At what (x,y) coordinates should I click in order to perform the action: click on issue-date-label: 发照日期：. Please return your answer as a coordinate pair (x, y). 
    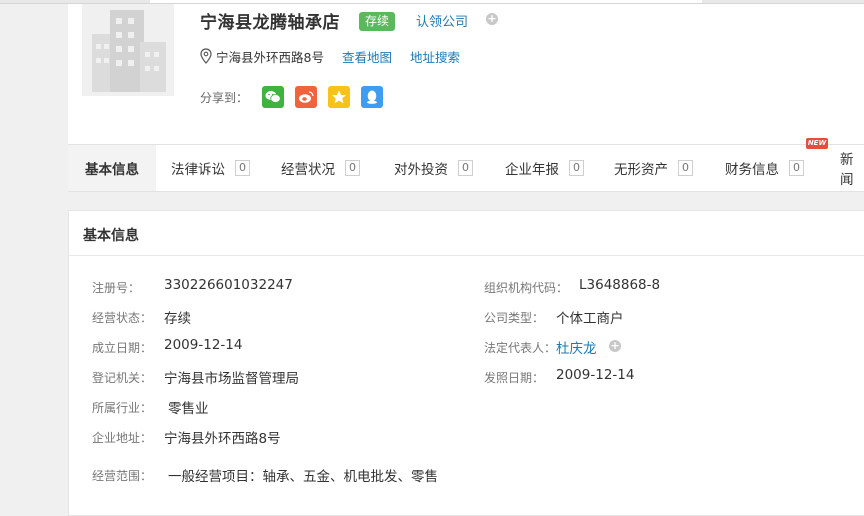
    Looking at the image, I should click on (514, 378).